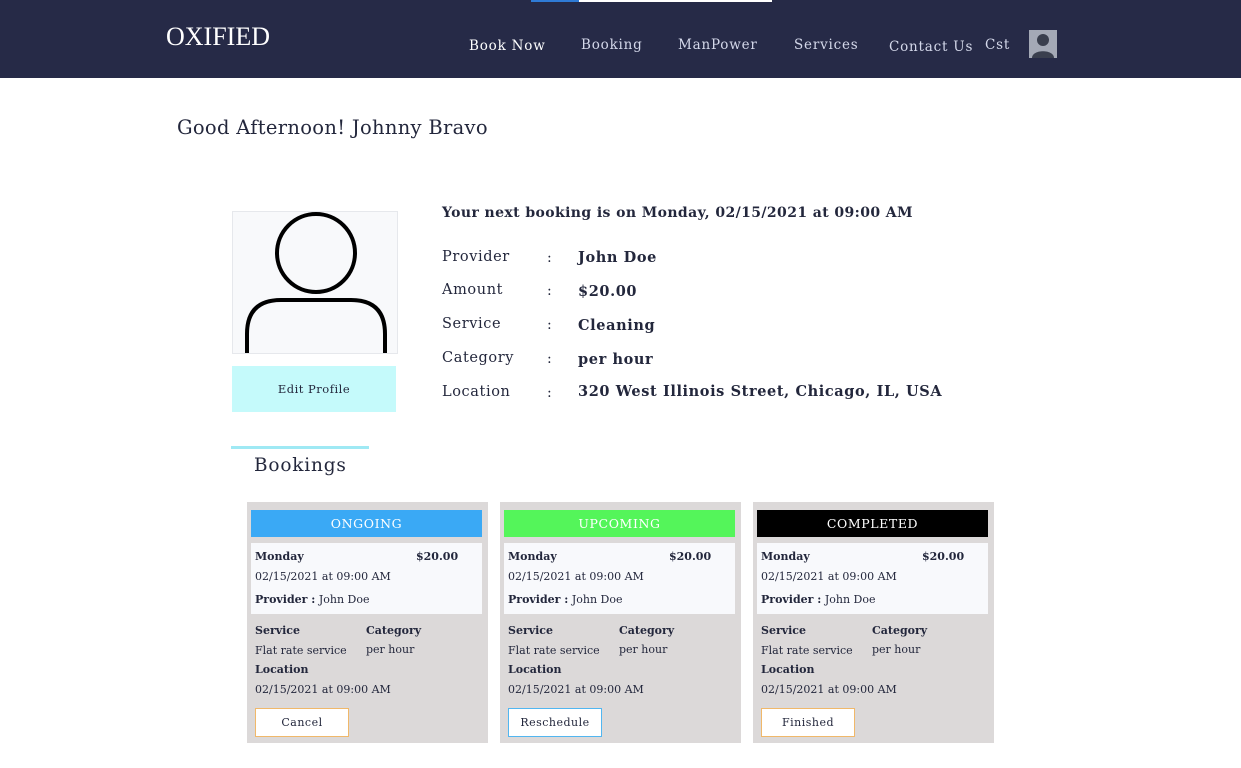 The height and width of the screenshot is (768, 1241). I want to click on nav-manpower: ManPower, so click(718, 45).